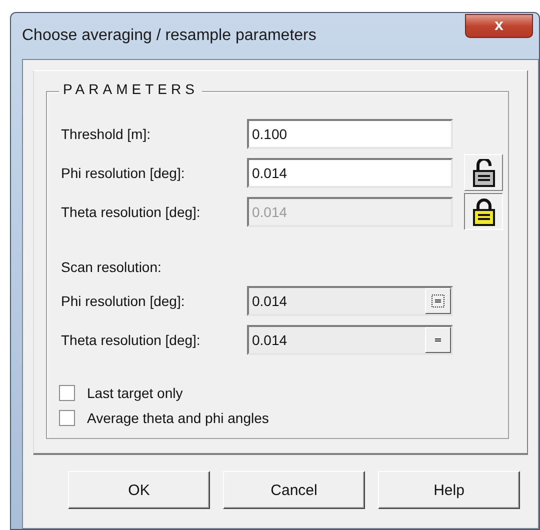  Describe the element at coordinates (134, 393) in the screenshot. I see `checkbox-label: Last target only` at that location.